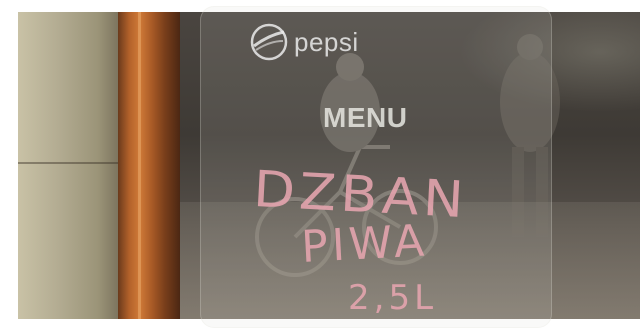 The image size is (640, 328). Describe the element at coordinates (68, 165) in the screenshot. I see `wall` at that location.